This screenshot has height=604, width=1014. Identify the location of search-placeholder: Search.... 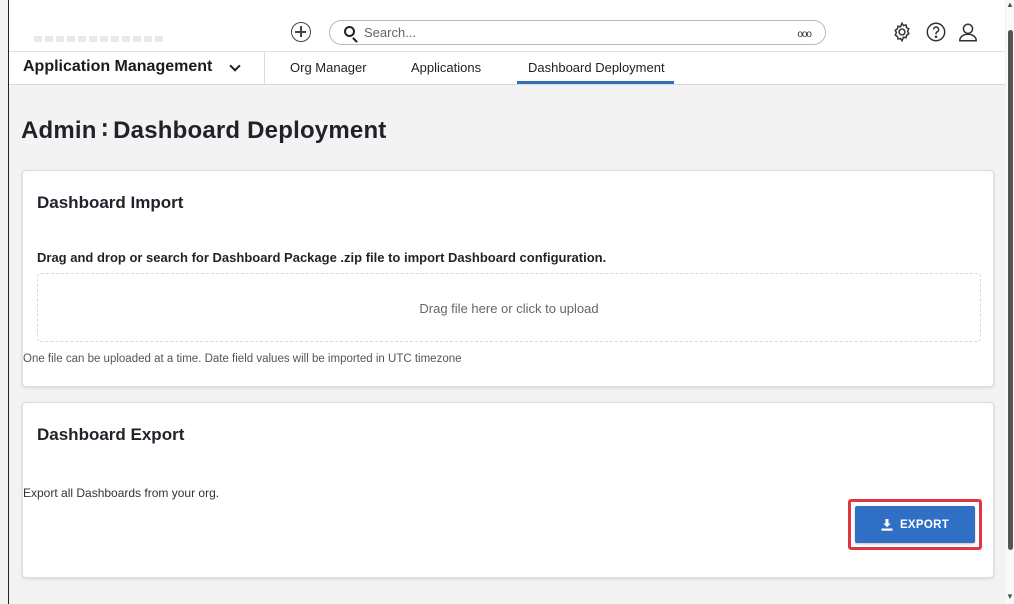
(390, 32).